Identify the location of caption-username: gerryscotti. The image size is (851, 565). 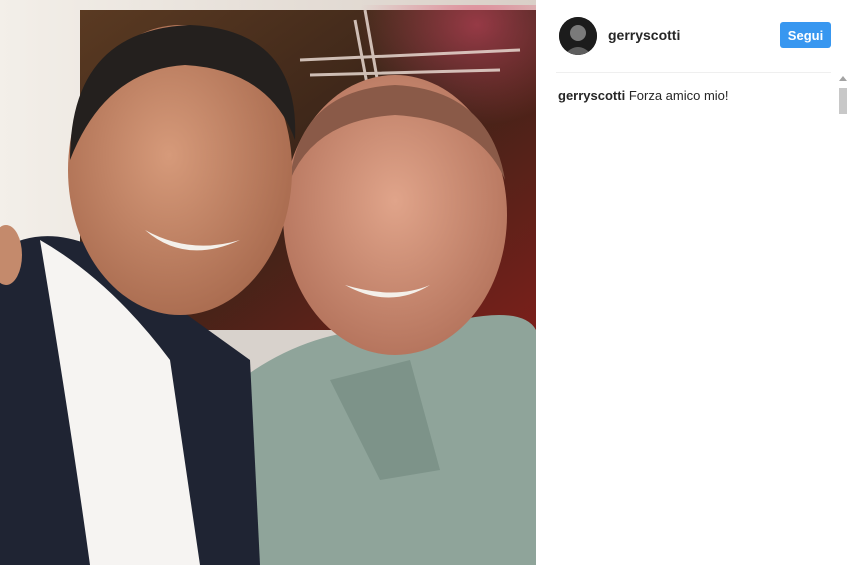
(591, 95).